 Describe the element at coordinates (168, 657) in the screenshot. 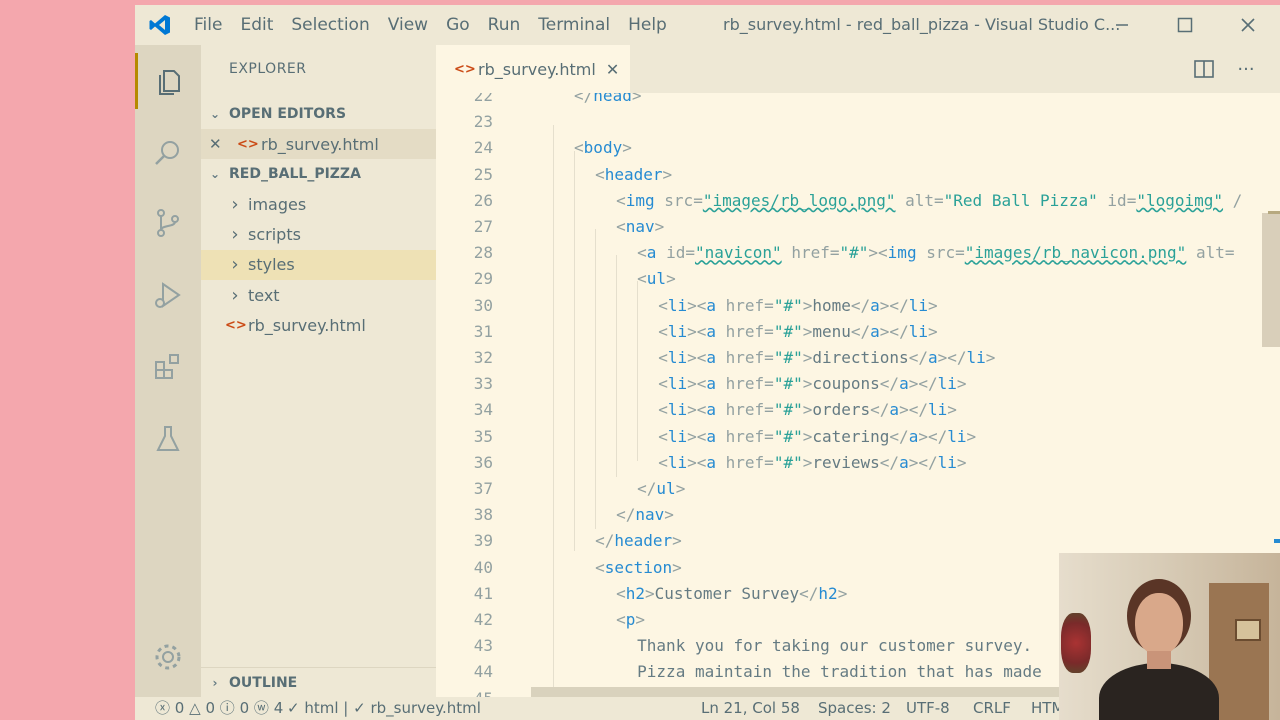

I see `manage-gear-icon` at that location.